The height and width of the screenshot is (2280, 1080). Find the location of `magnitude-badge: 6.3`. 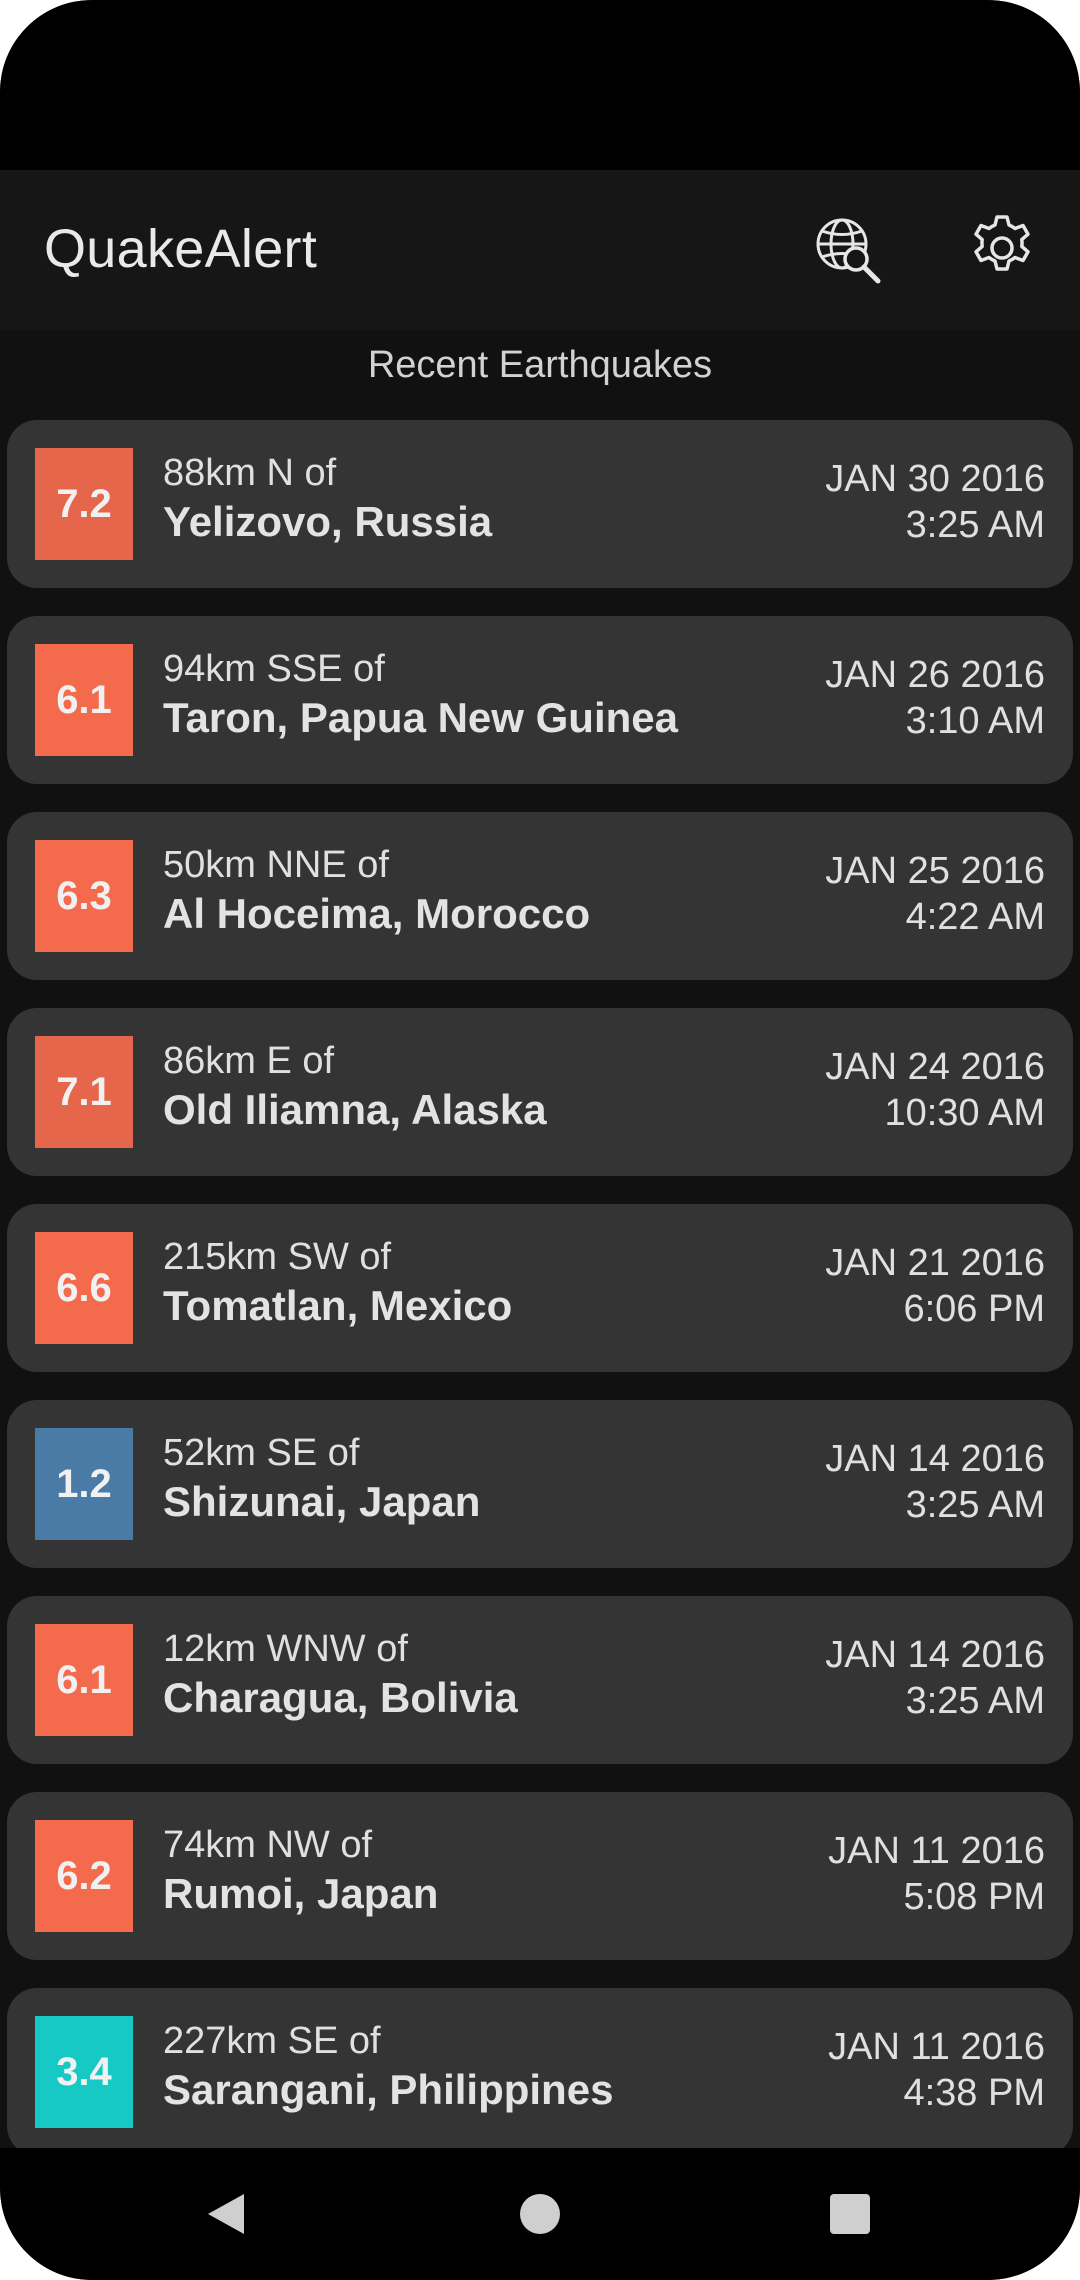

magnitude-badge: 6.3 is located at coordinates (84, 896).